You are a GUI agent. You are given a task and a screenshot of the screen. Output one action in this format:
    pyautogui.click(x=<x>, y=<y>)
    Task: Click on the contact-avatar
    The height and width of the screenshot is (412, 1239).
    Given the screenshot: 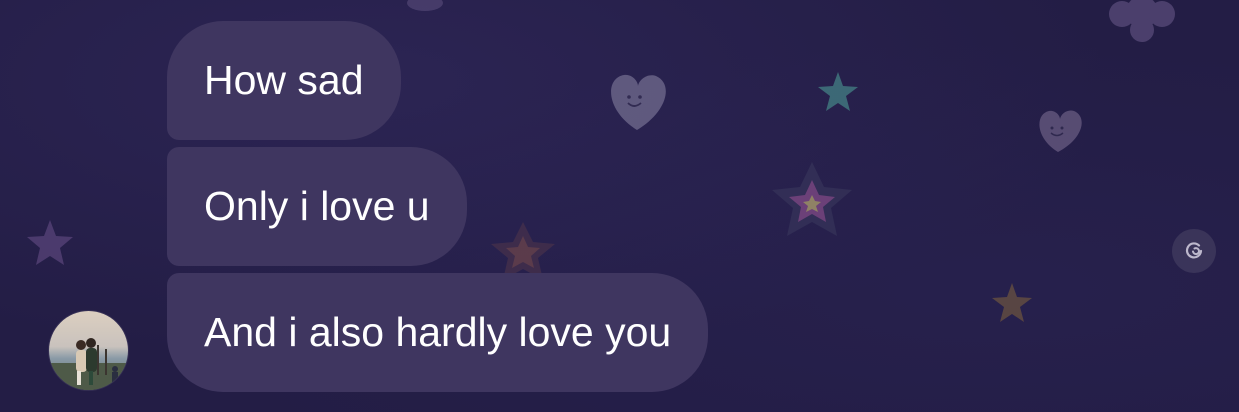 What is the action you would take?
    pyautogui.click(x=88, y=350)
    